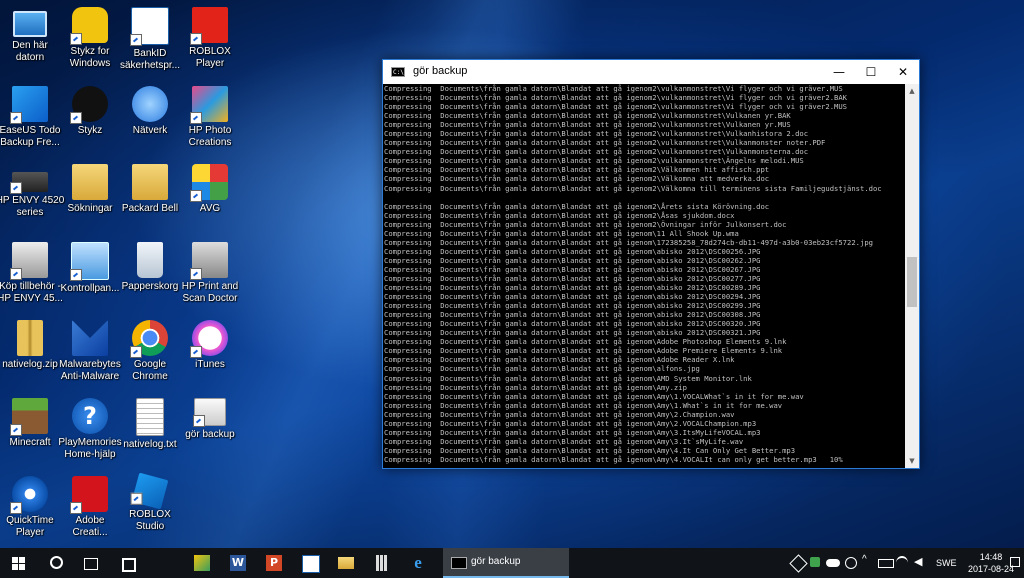 Image resolution: width=1024 pixels, height=578 pixels. I want to click on wifi-icon, so click(902, 563).